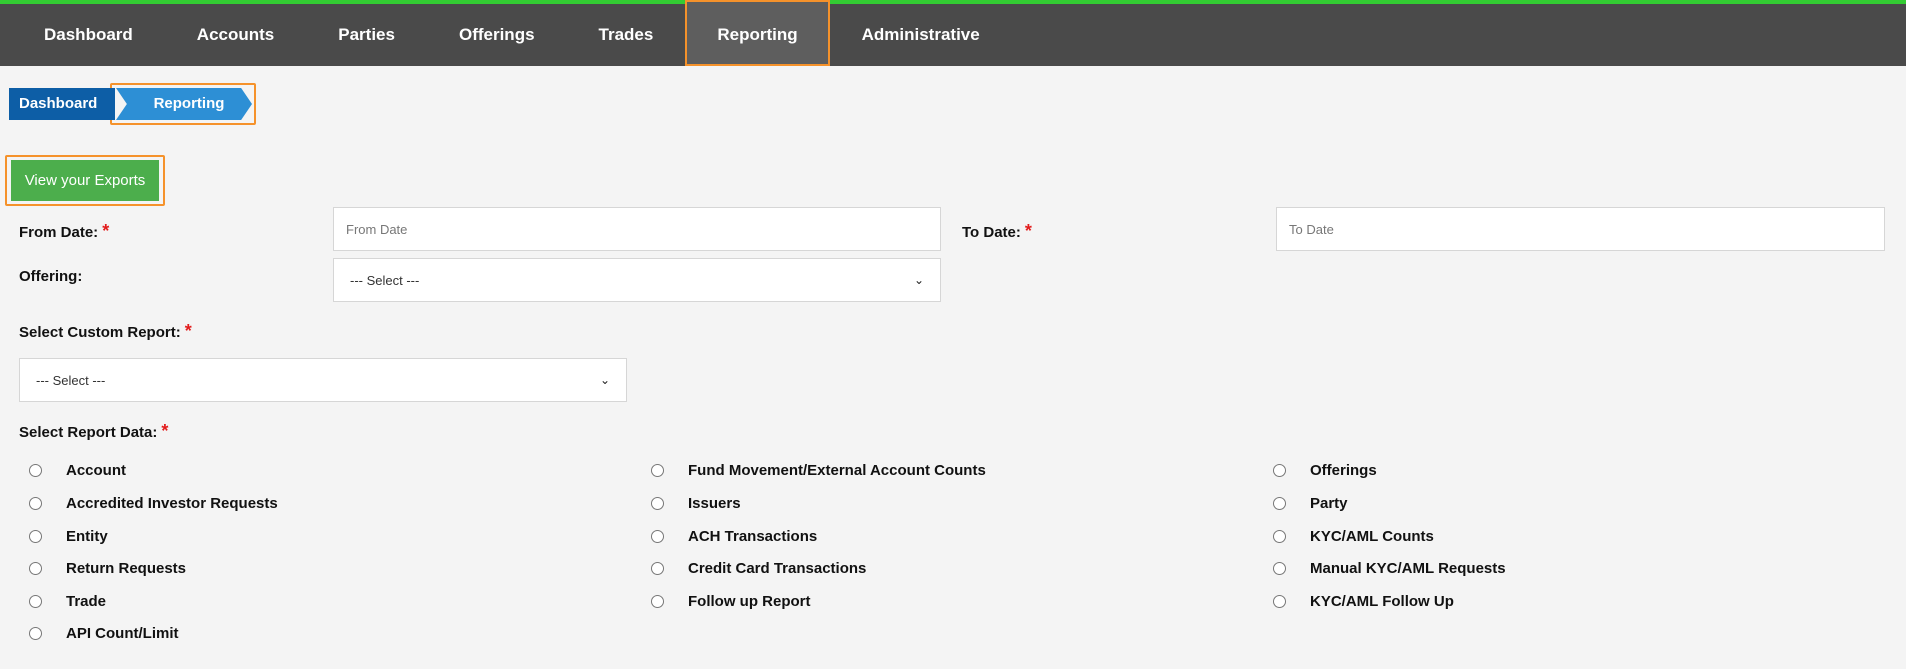 The height and width of the screenshot is (669, 1906). I want to click on custom-report-label: Select Custom Report: *, so click(105, 331).